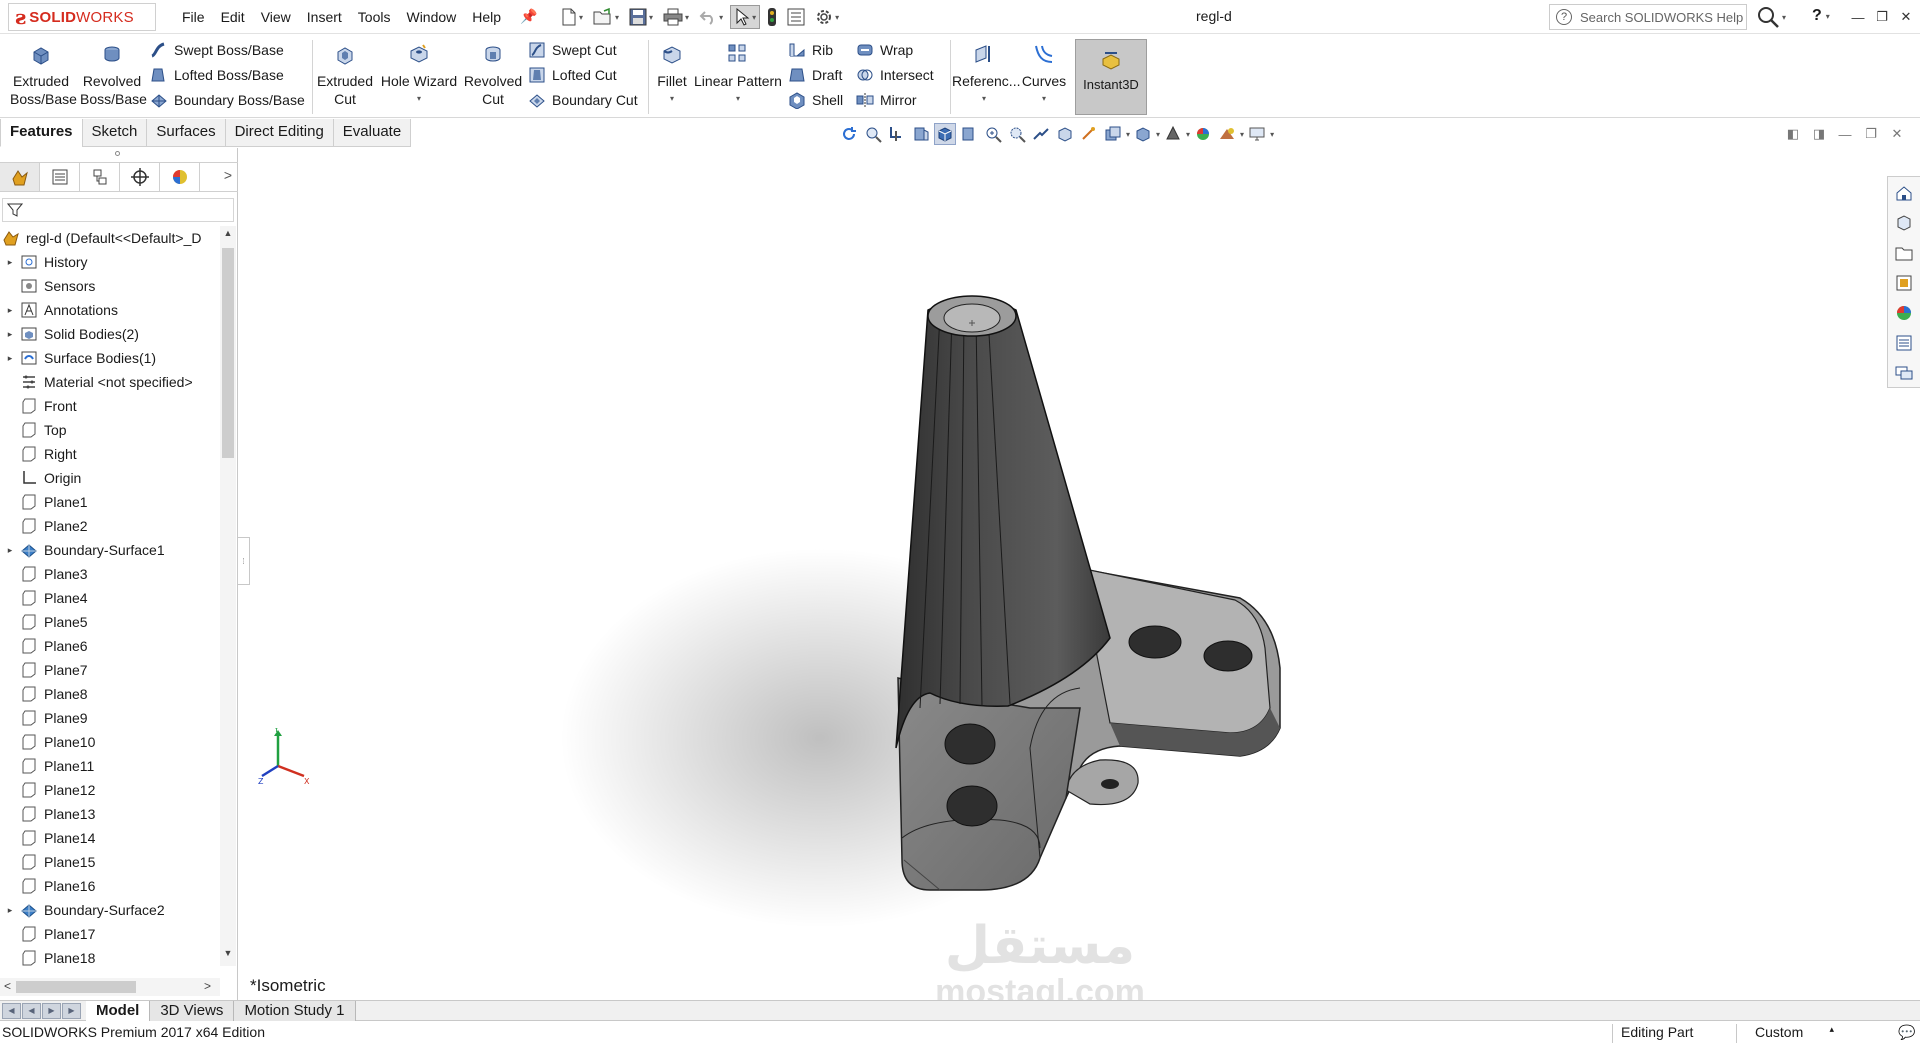 The image size is (1920, 1043). I want to click on menu-window: Window, so click(431, 17).